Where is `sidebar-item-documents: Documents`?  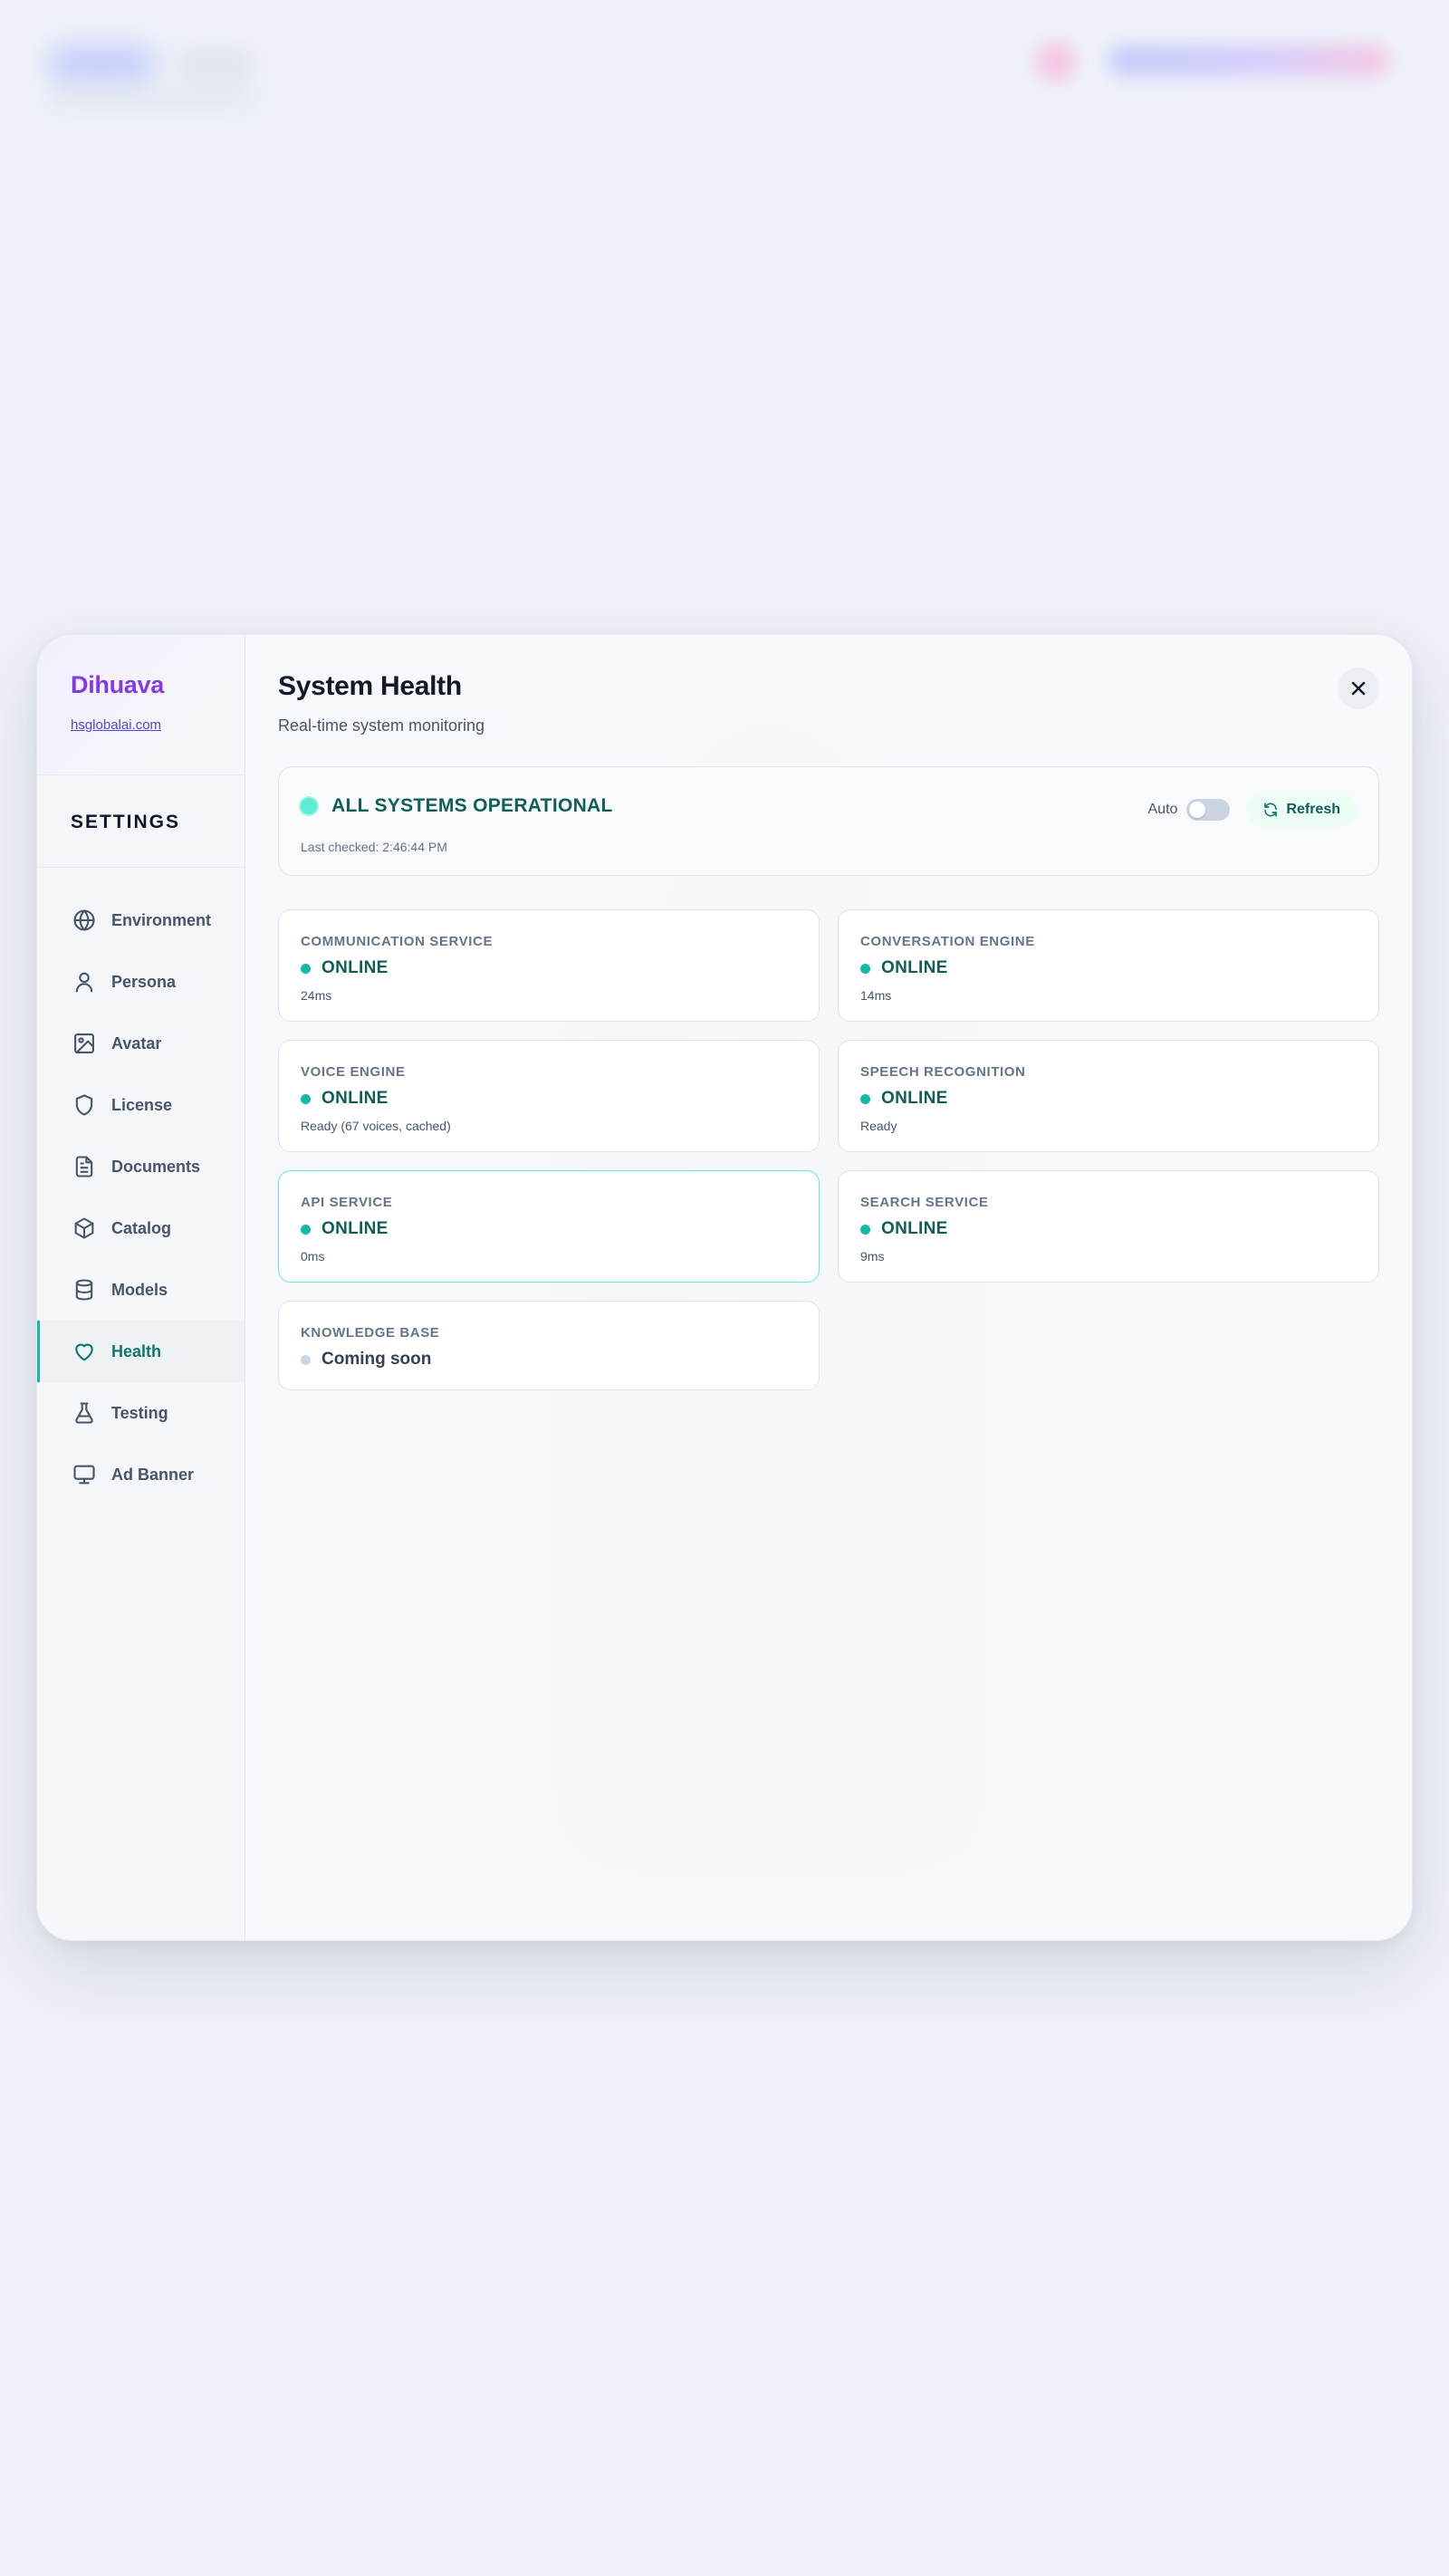 sidebar-item-documents: Documents is located at coordinates (141, 1166).